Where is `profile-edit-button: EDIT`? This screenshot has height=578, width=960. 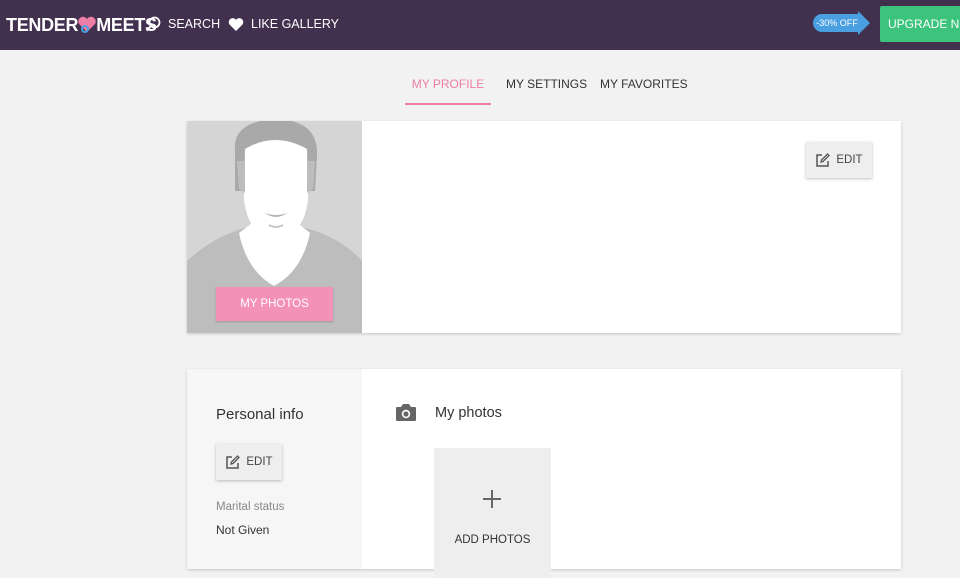 profile-edit-button: EDIT is located at coordinates (839, 160).